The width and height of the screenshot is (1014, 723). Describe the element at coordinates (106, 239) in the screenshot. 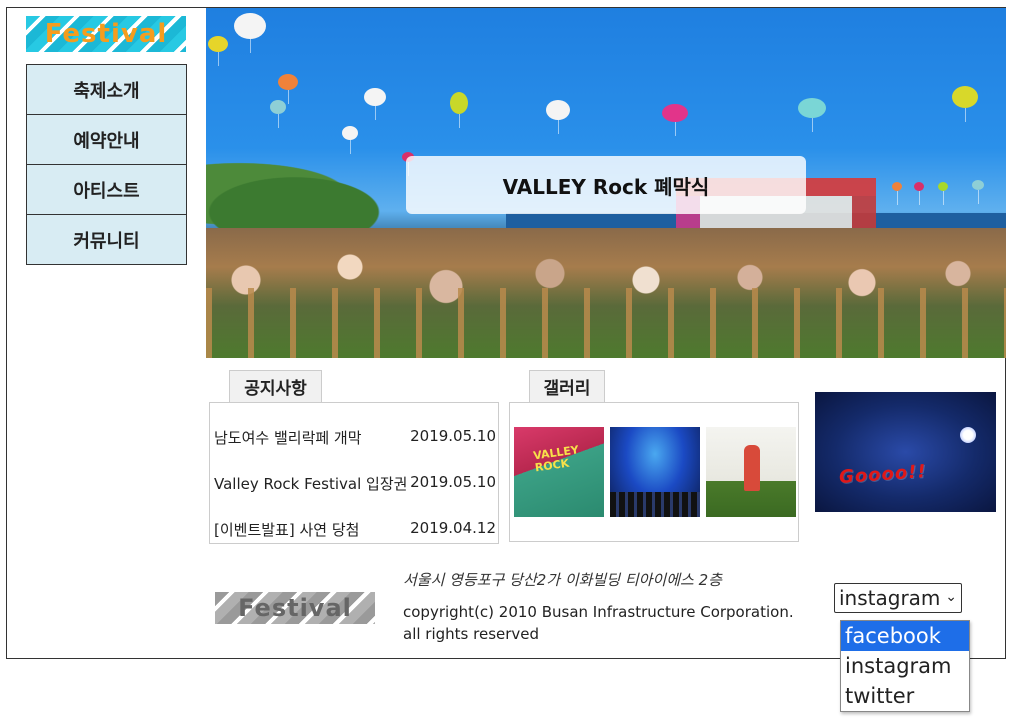

I see `nav-item-community: 커뮤니티` at that location.